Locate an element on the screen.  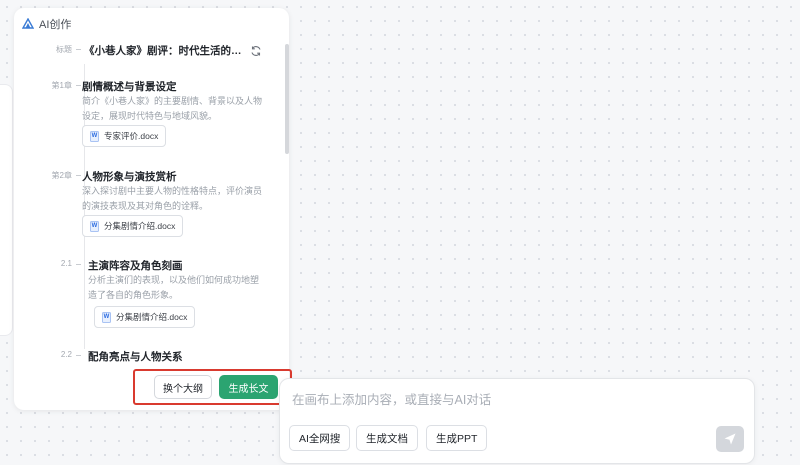
section-description: 简介《小巷人家》的主要剧情、背景以及人物设定，展现时代特色与地域风貌。 is located at coordinates (172, 108).